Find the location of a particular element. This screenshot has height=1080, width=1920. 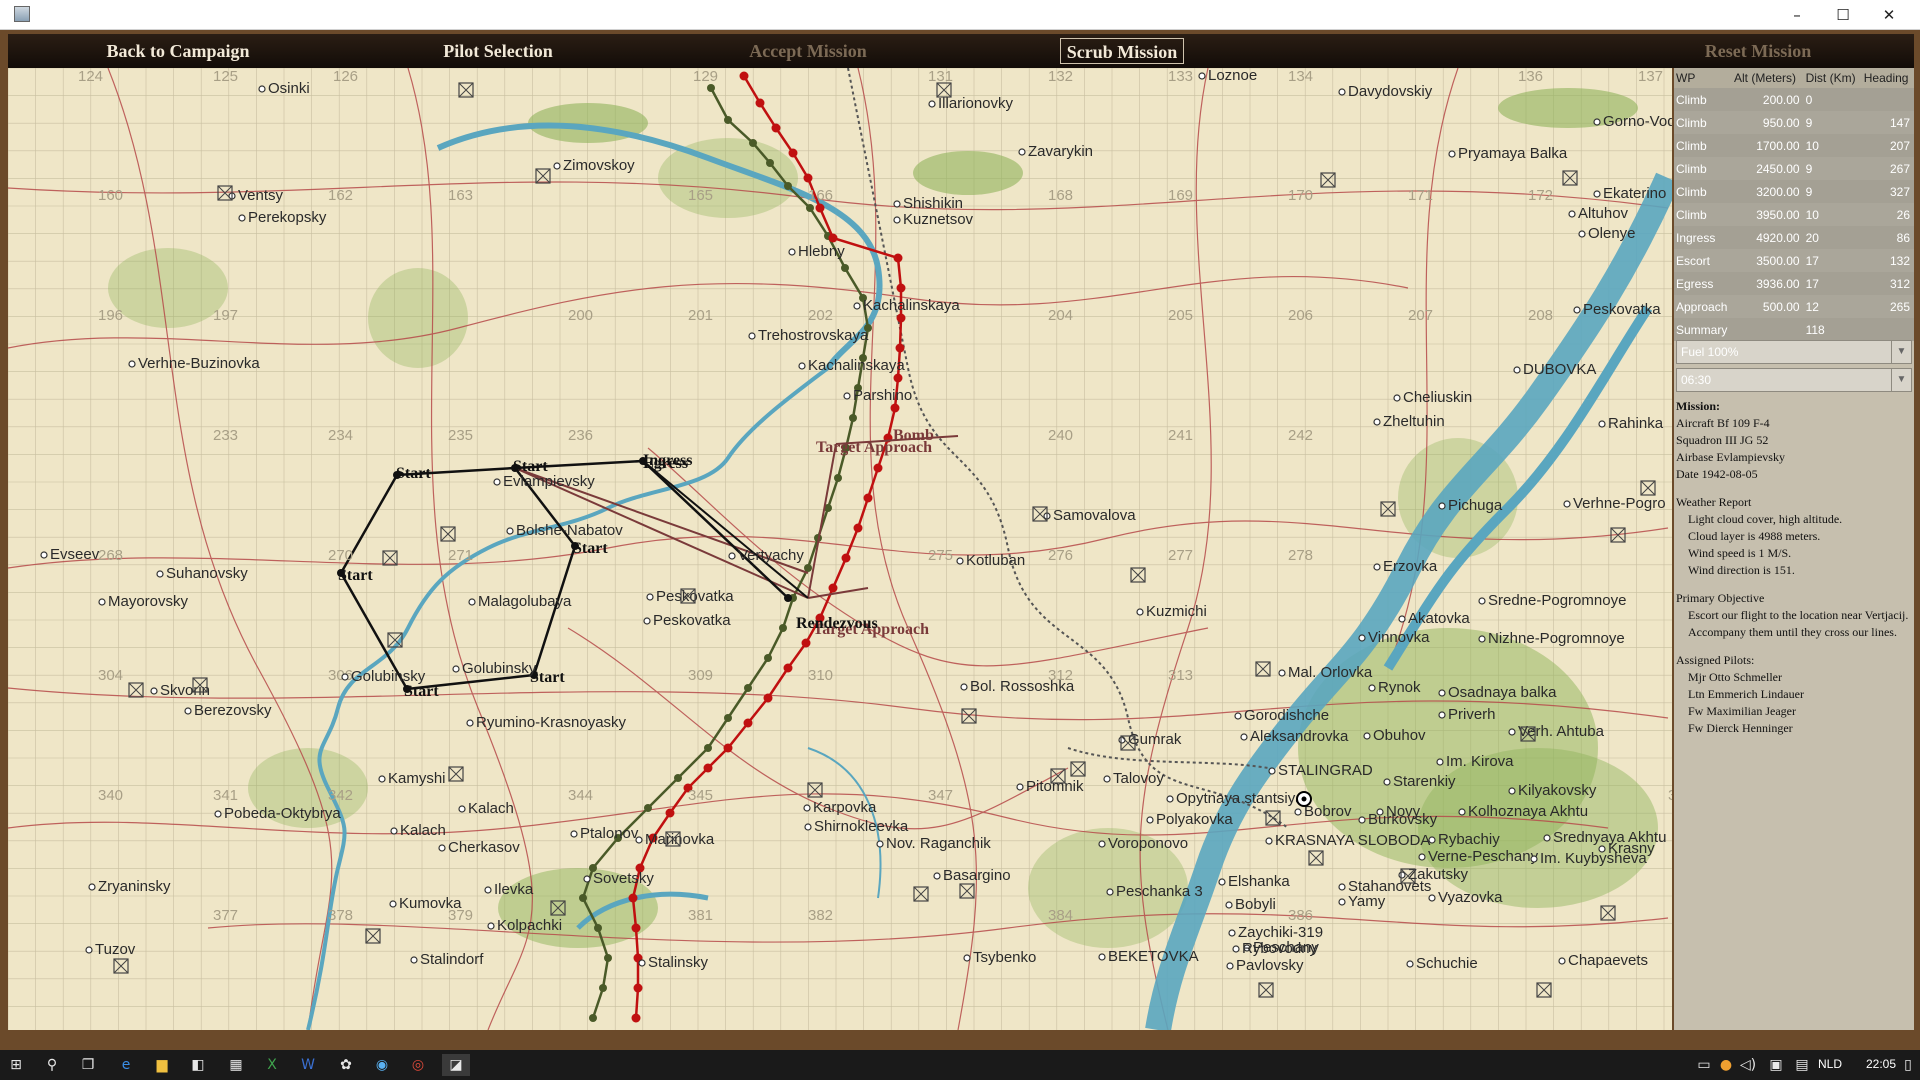

town-marker: DUBOVKA is located at coordinates (1554, 369).